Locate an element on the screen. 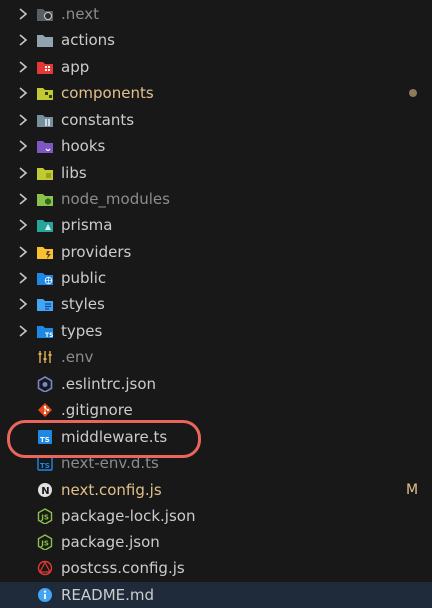  file-row-package: JS package.json is located at coordinates (216, 542).